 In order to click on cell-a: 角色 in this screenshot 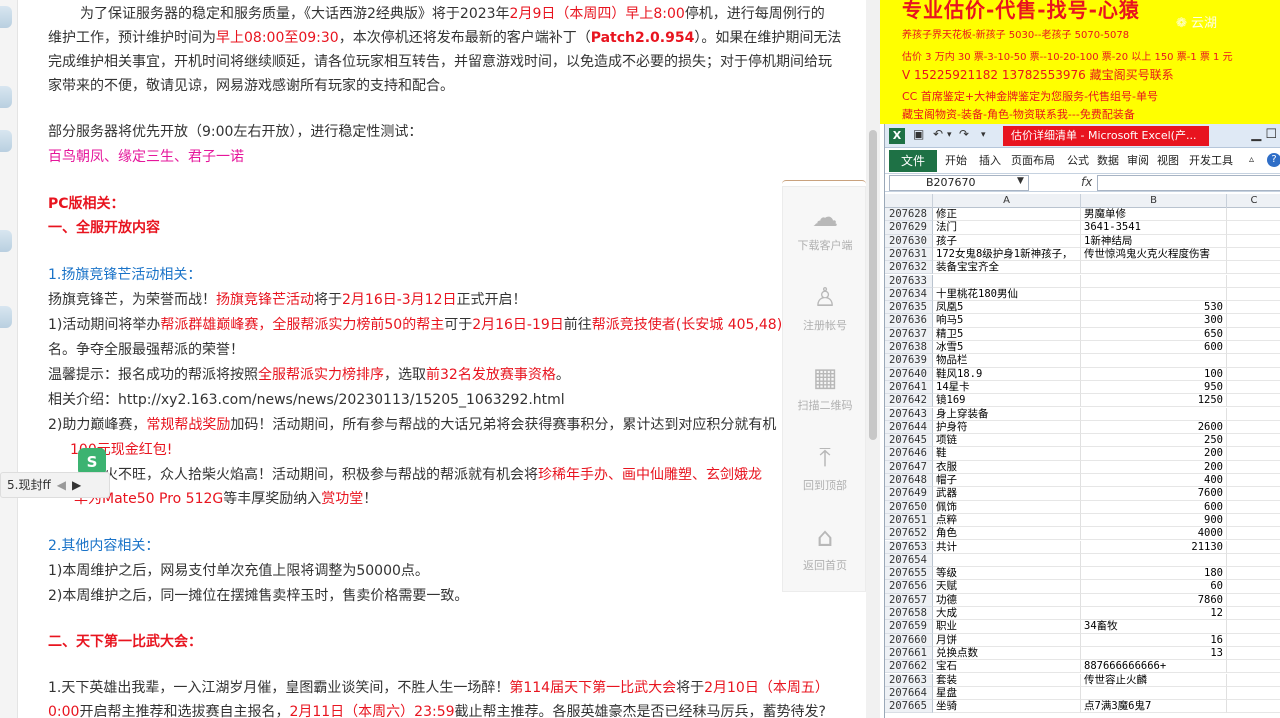, I will do `click(1007, 534)`.